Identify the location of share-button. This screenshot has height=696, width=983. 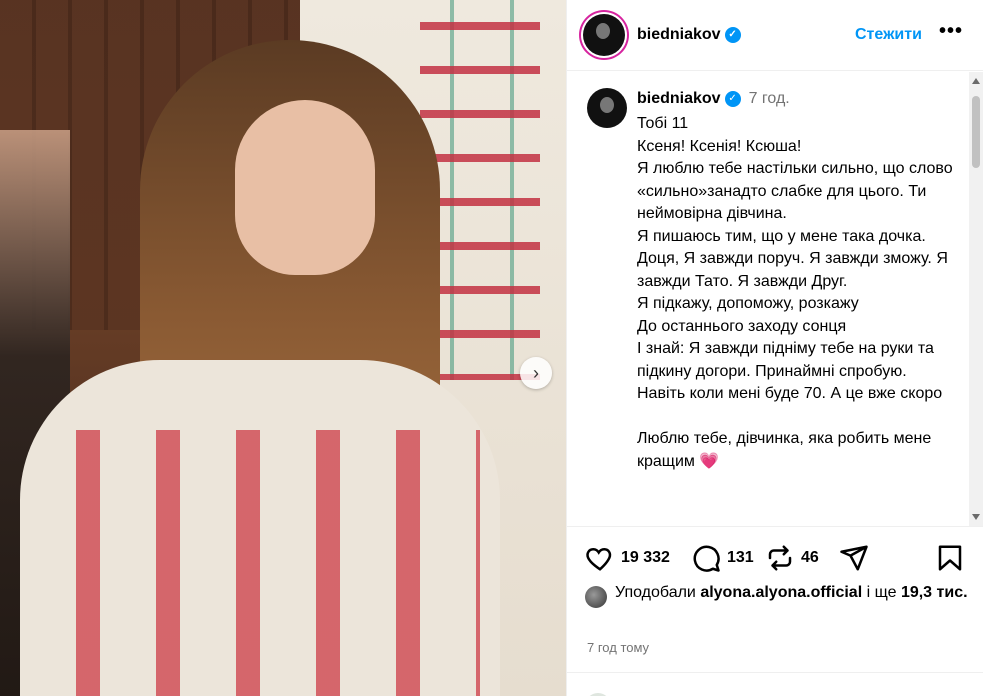
(854, 558).